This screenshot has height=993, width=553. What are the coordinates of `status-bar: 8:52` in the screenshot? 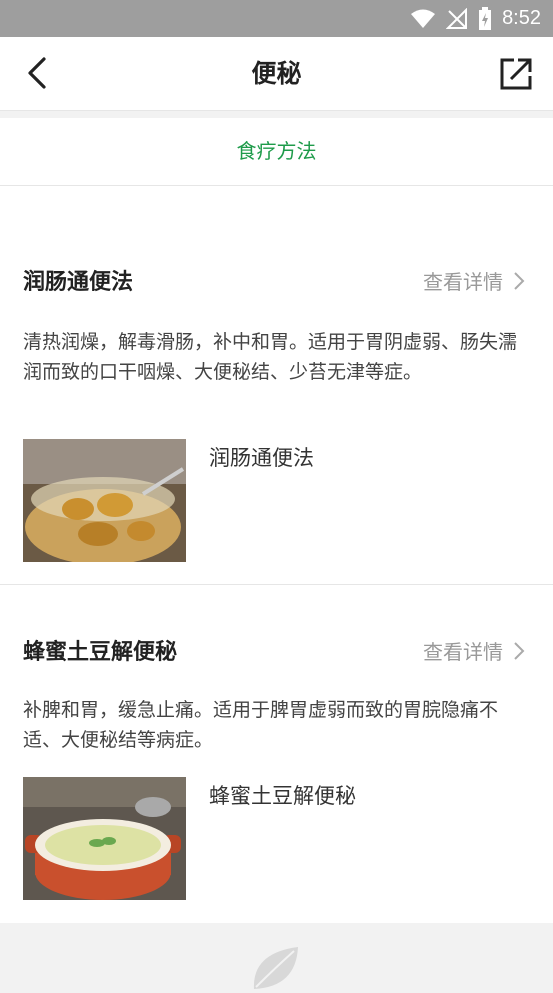 It's located at (276, 18).